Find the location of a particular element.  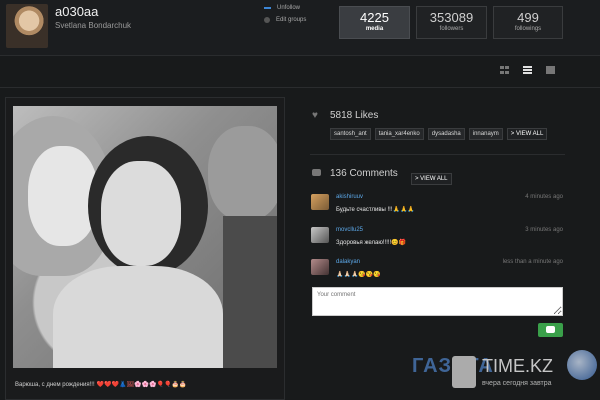

caption-emoji: ❤️❤️❤️👗🖼🌸🌸🌸🎈🎈🎂🎂 is located at coordinates (141, 385).